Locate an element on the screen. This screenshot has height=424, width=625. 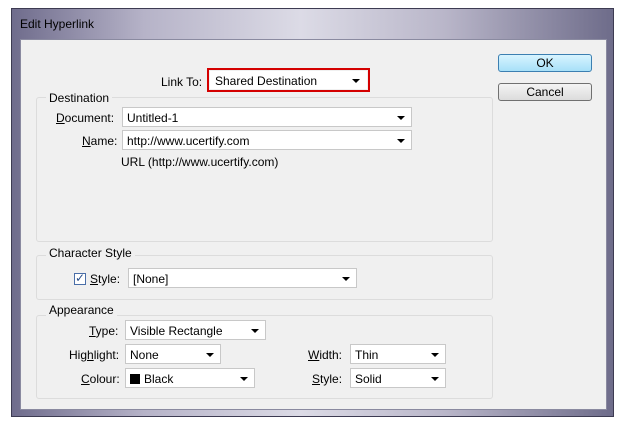
character-style-dropdown: [None] is located at coordinates (242, 278).